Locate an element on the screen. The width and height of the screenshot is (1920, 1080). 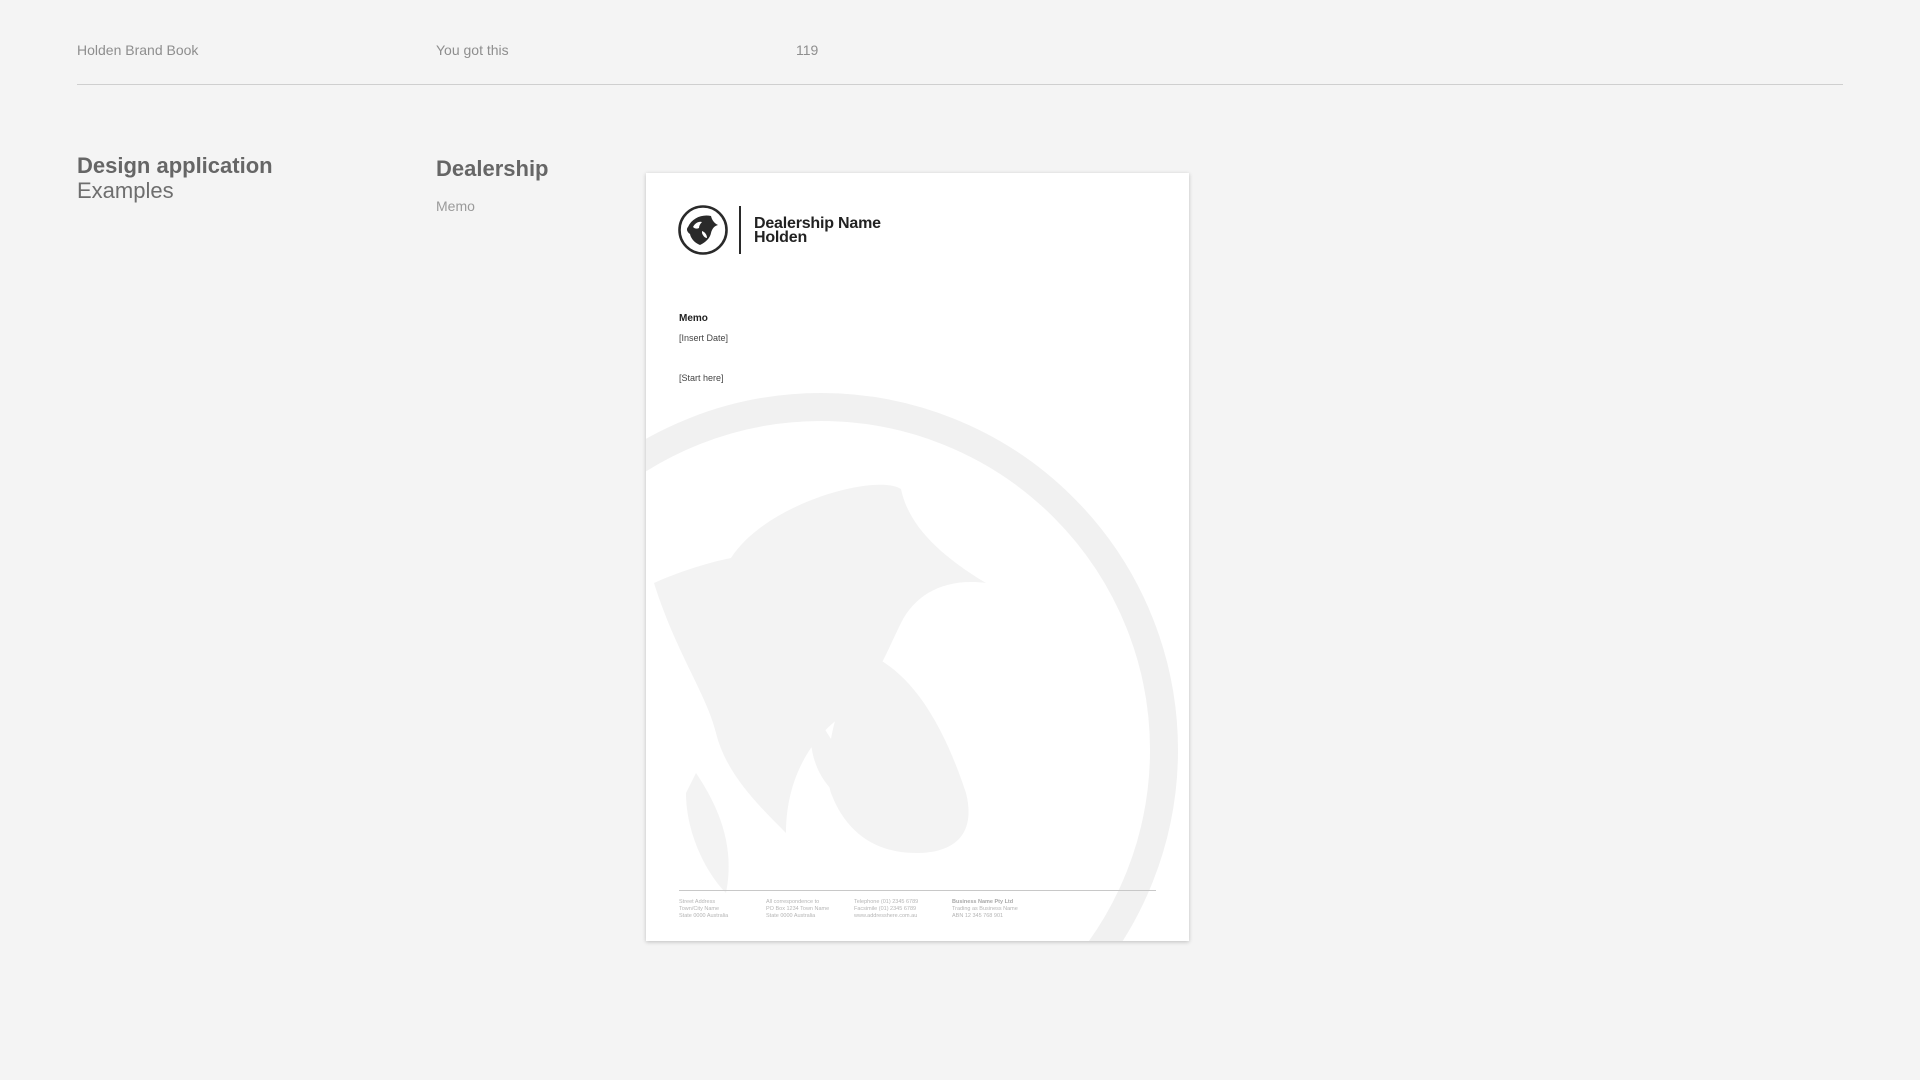
header-divider is located at coordinates (960, 84).